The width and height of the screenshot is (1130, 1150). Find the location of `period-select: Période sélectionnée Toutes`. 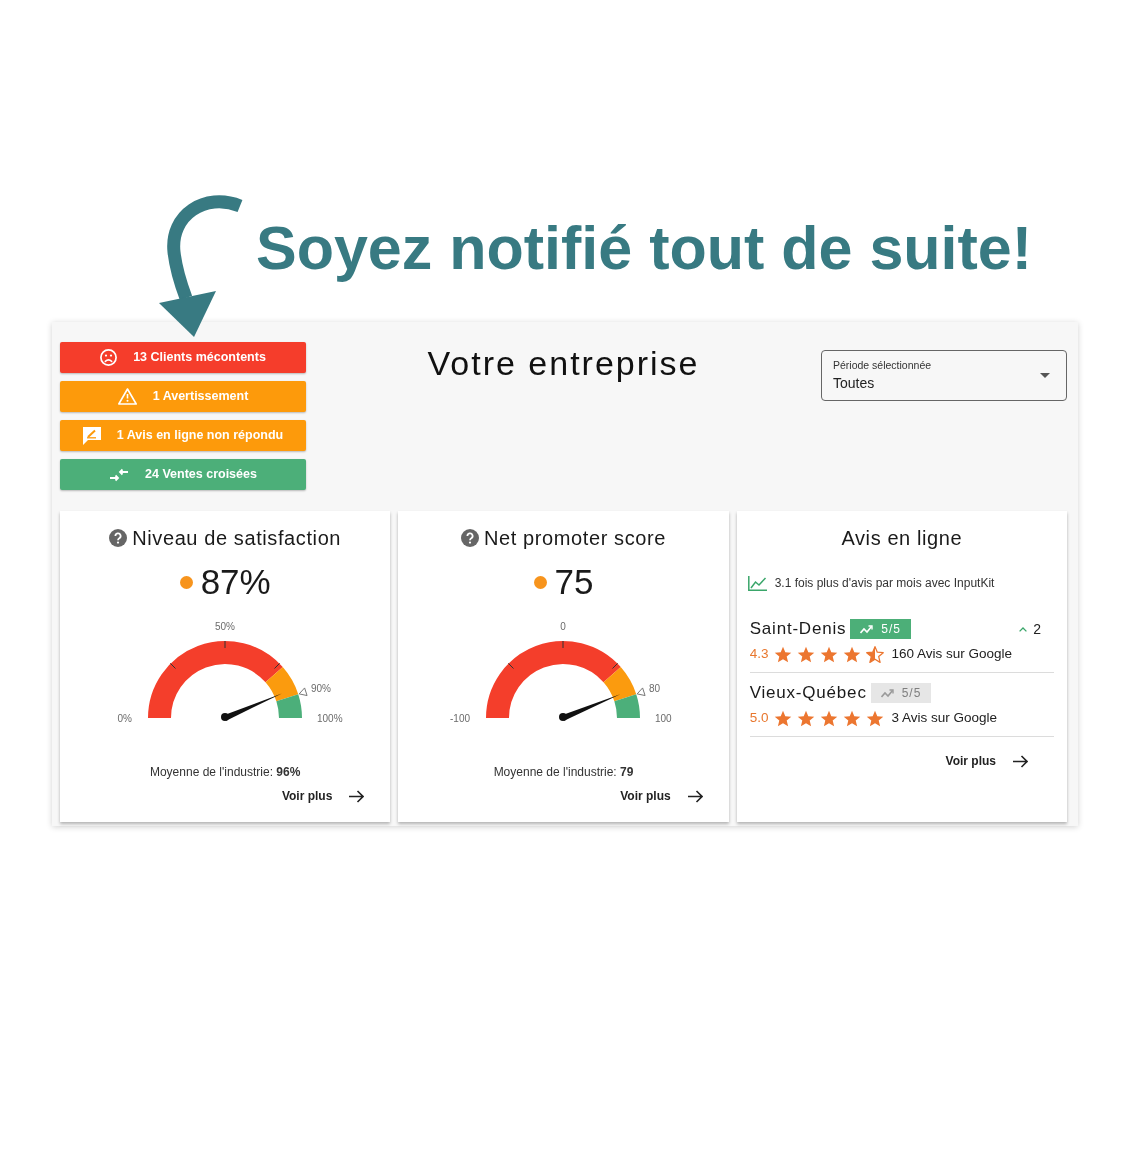

period-select: Période sélectionnée Toutes is located at coordinates (944, 375).